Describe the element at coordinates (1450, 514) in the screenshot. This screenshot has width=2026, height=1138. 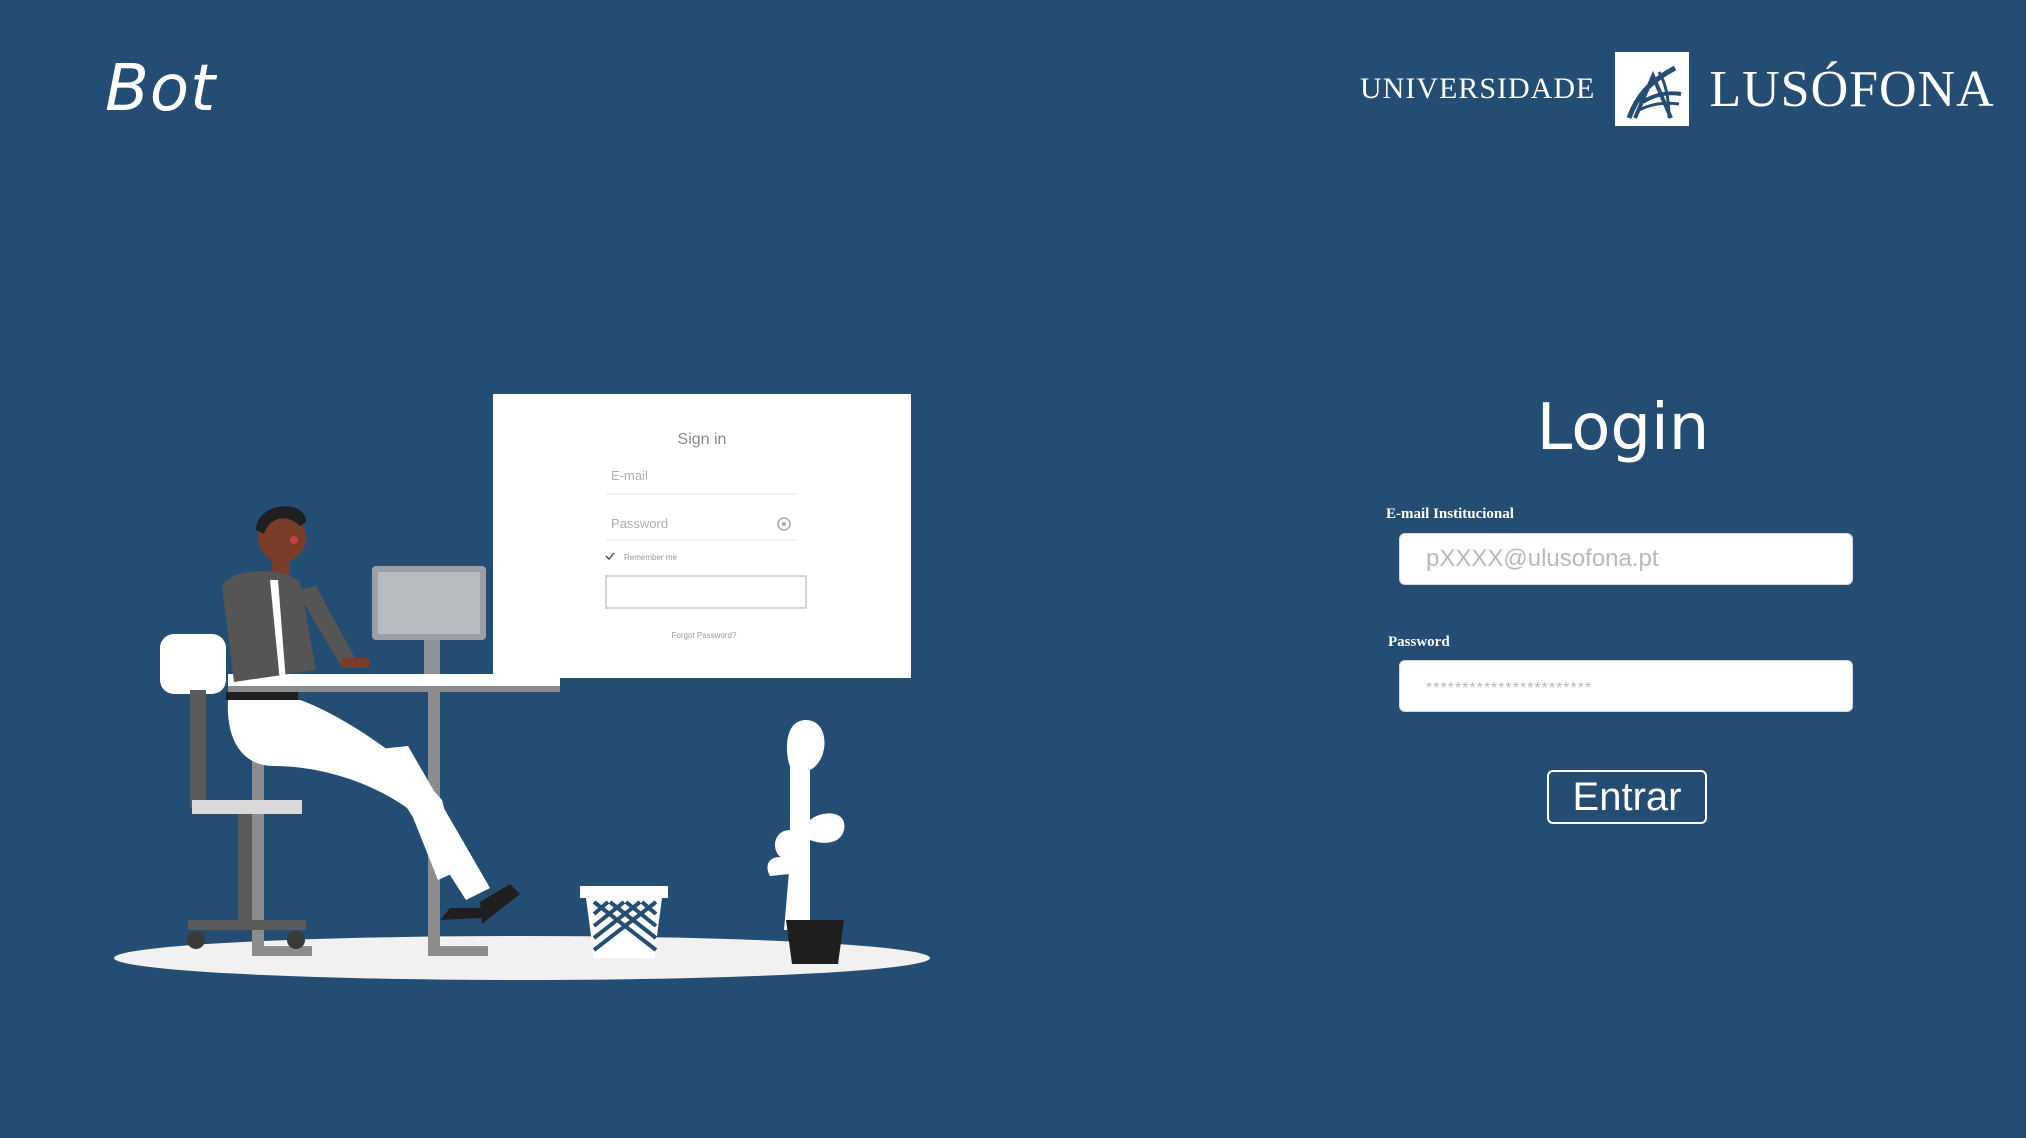
I see `email-label: E-mail Institucional` at that location.